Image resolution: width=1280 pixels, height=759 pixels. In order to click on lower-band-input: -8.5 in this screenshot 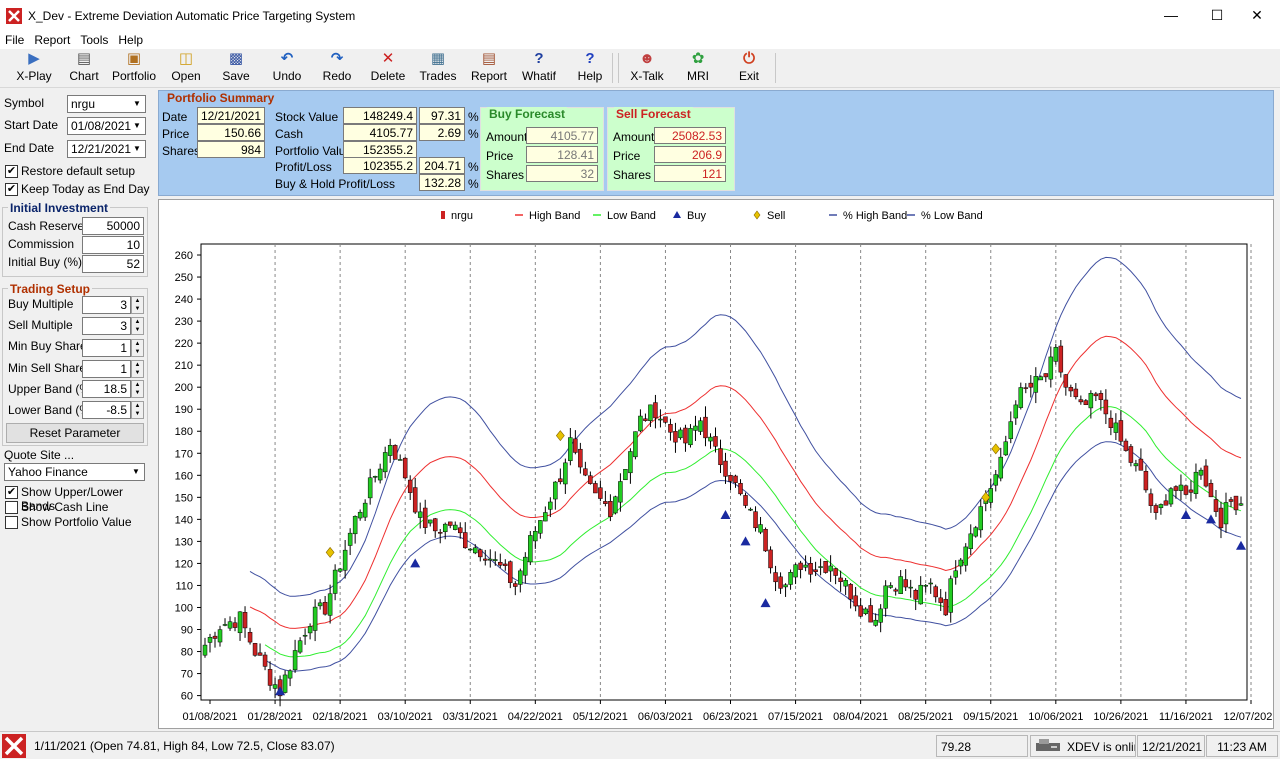, I will do `click(106, 410)`.